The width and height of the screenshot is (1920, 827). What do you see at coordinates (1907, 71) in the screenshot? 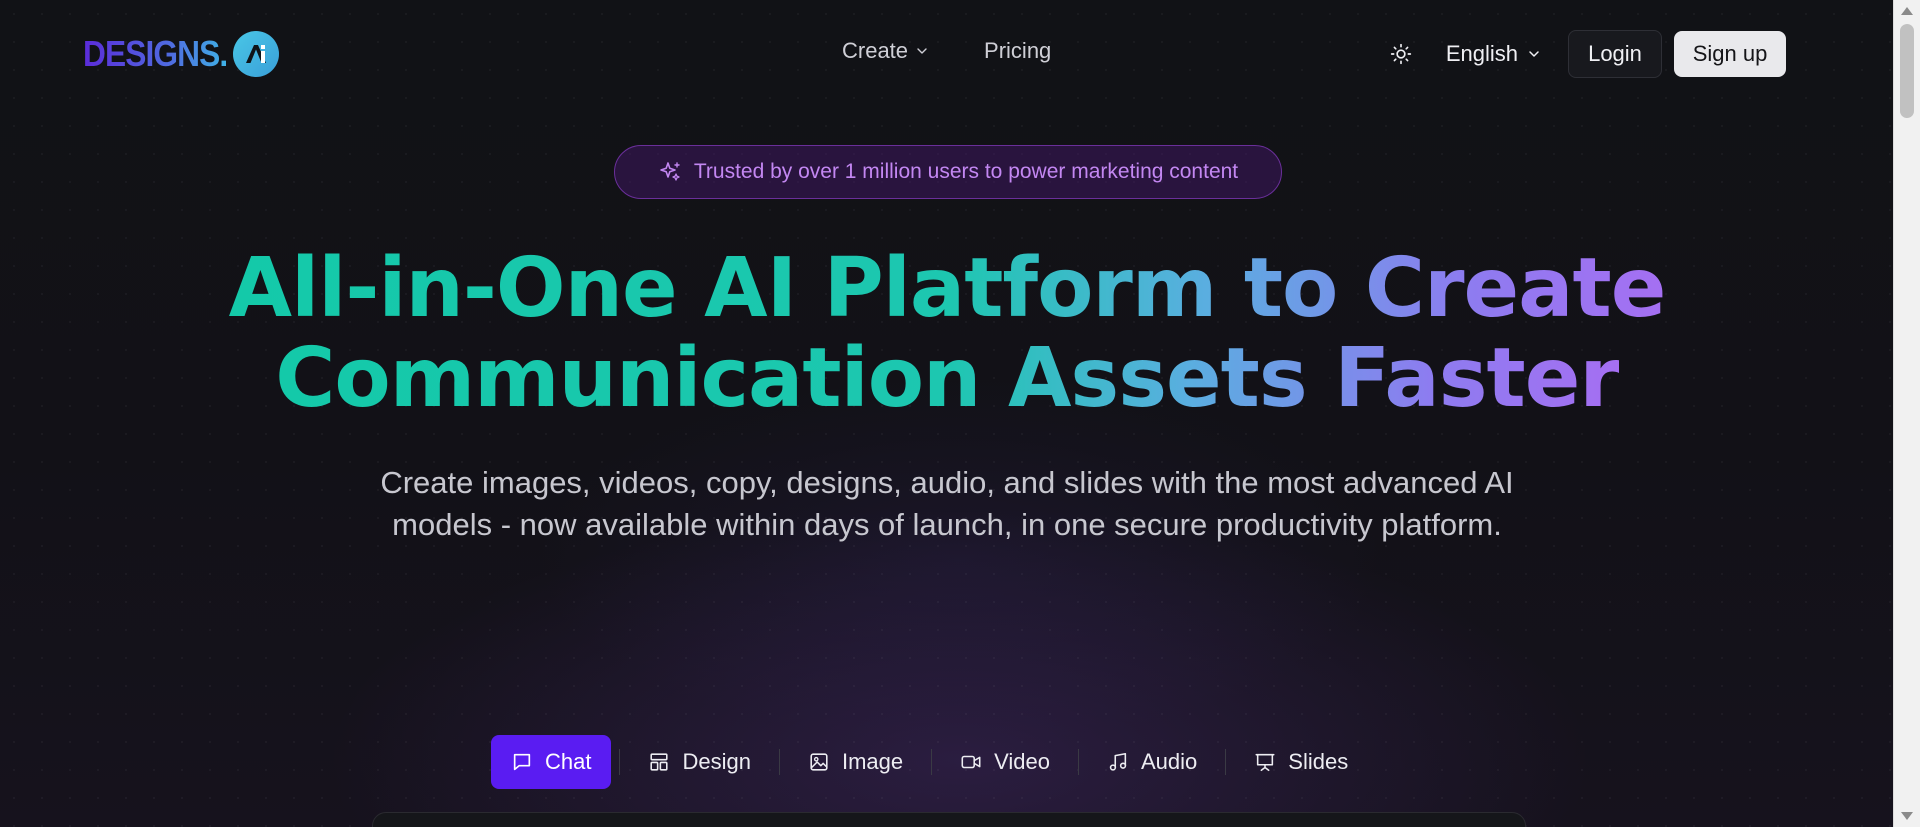
I see `scroll-thumb` at bounding box center [1907, 71].